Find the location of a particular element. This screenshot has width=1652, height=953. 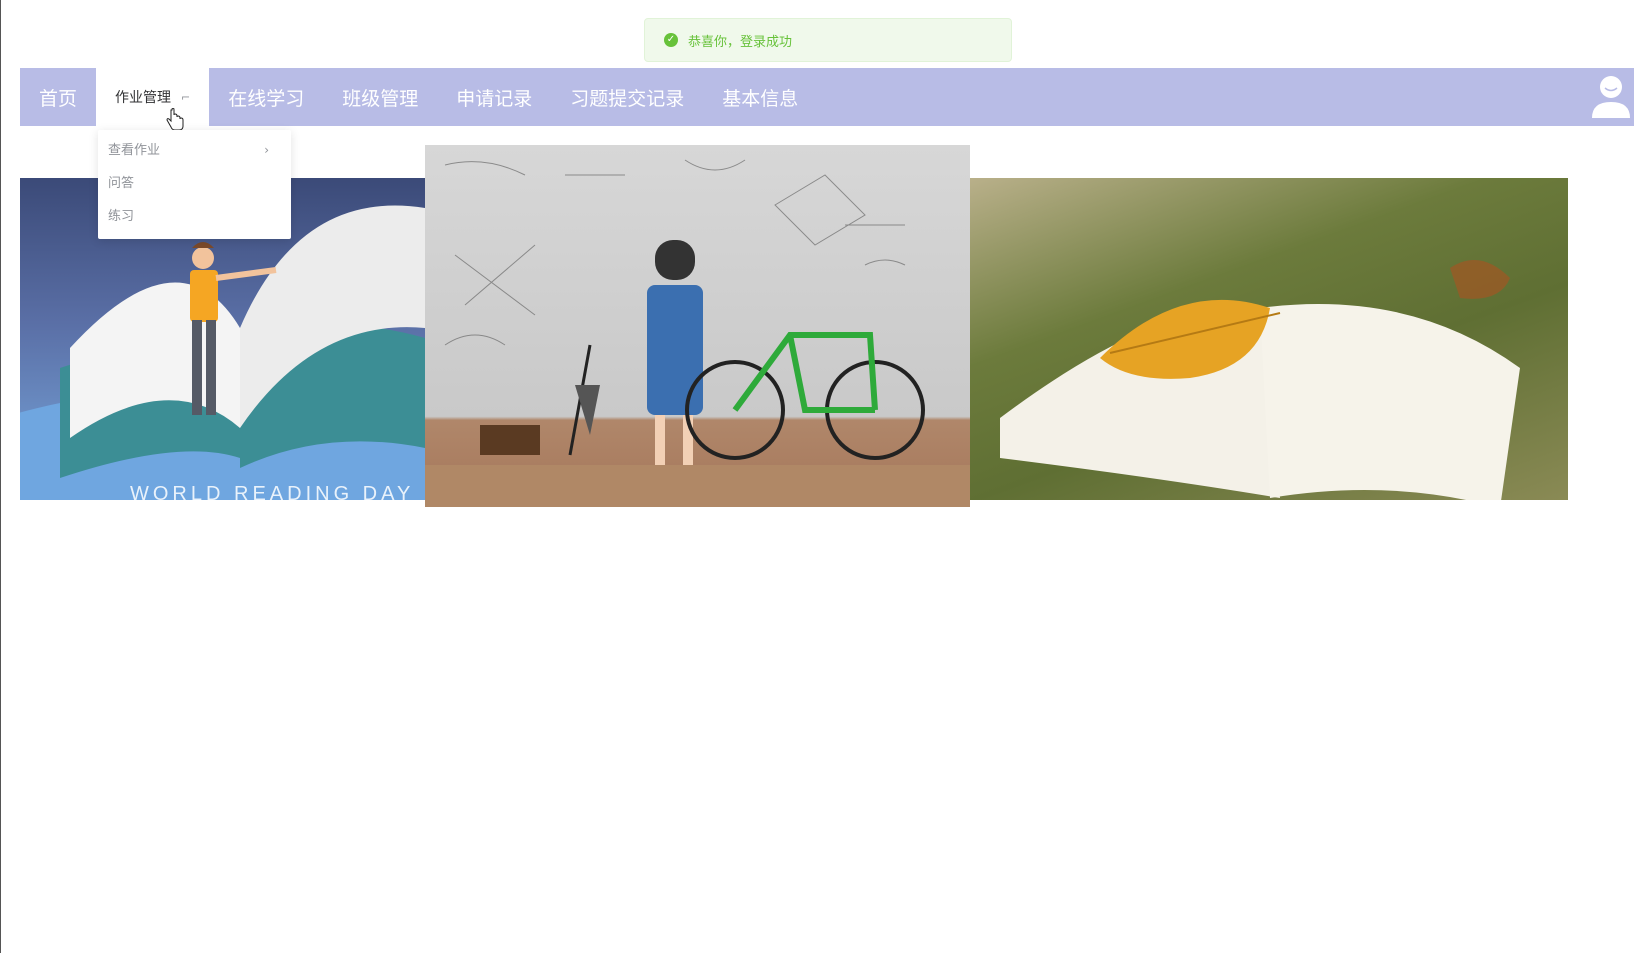

nav-item-home: 首页 is located at coordinates (58, 97).